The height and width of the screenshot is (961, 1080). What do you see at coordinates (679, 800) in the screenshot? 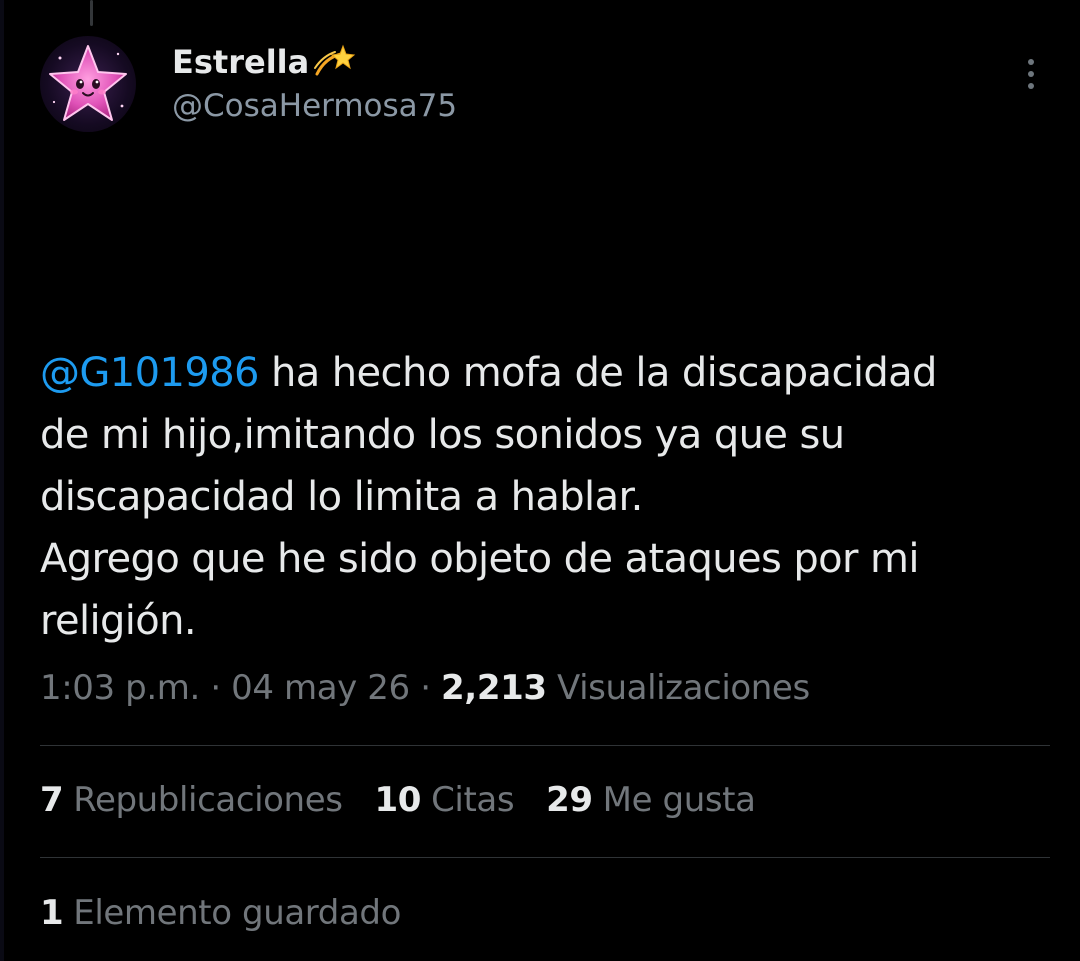
I see `likes-label: Me gusta` at bounding box center [679, 800].